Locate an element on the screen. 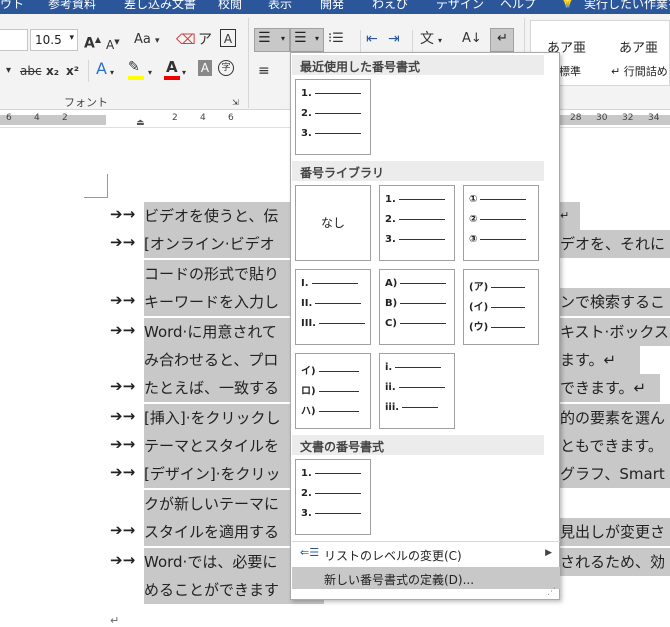  text-fragment: ンで検索するこ is located at coordinates (615, 302).